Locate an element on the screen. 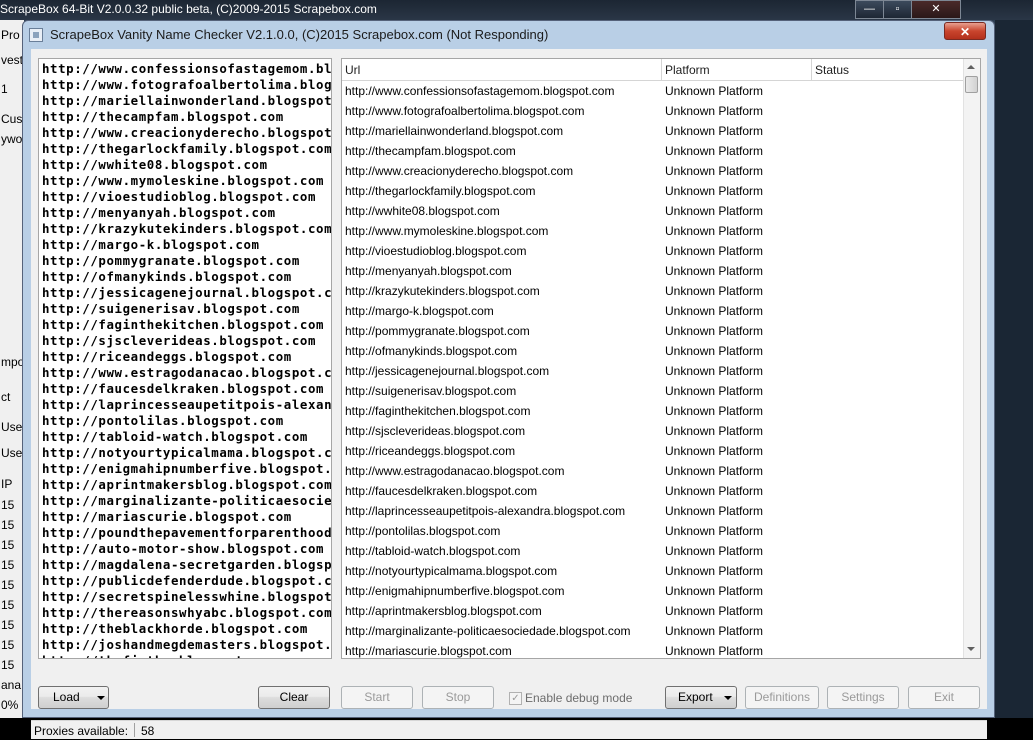  column-header-status: Status is located at coordinates (887, 69).